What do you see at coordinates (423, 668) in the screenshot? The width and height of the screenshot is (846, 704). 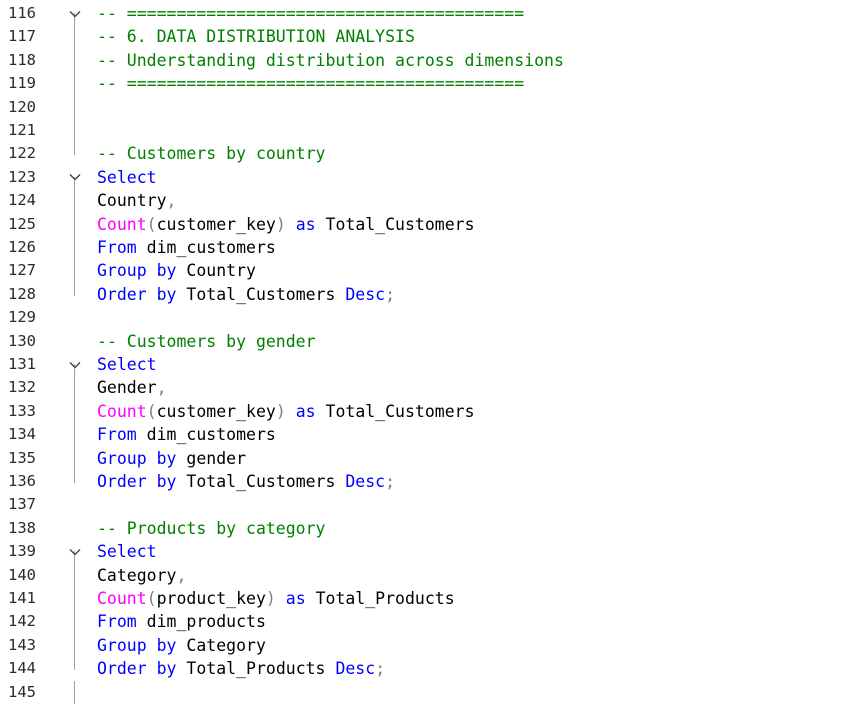 I see `code-line: 144 Order by Total_Products Desc;` at bounding box center [423, 668].